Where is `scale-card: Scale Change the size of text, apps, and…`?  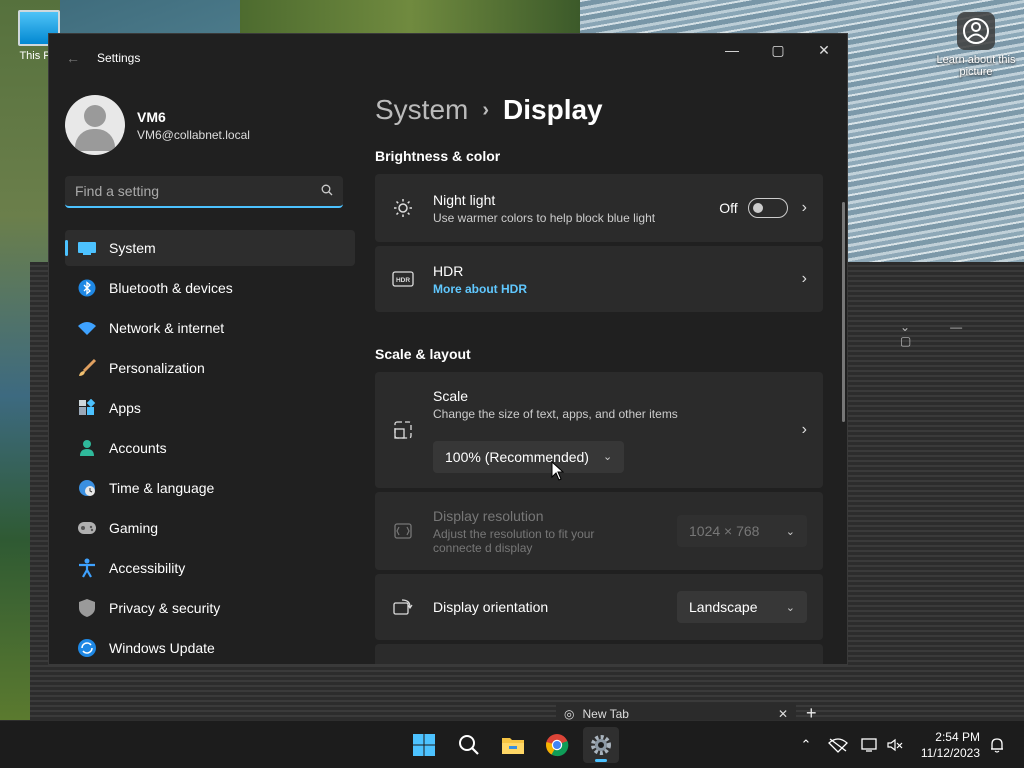 scale-card: Scale Change the size of text, apps, and… is located at coordinates (599, 430).